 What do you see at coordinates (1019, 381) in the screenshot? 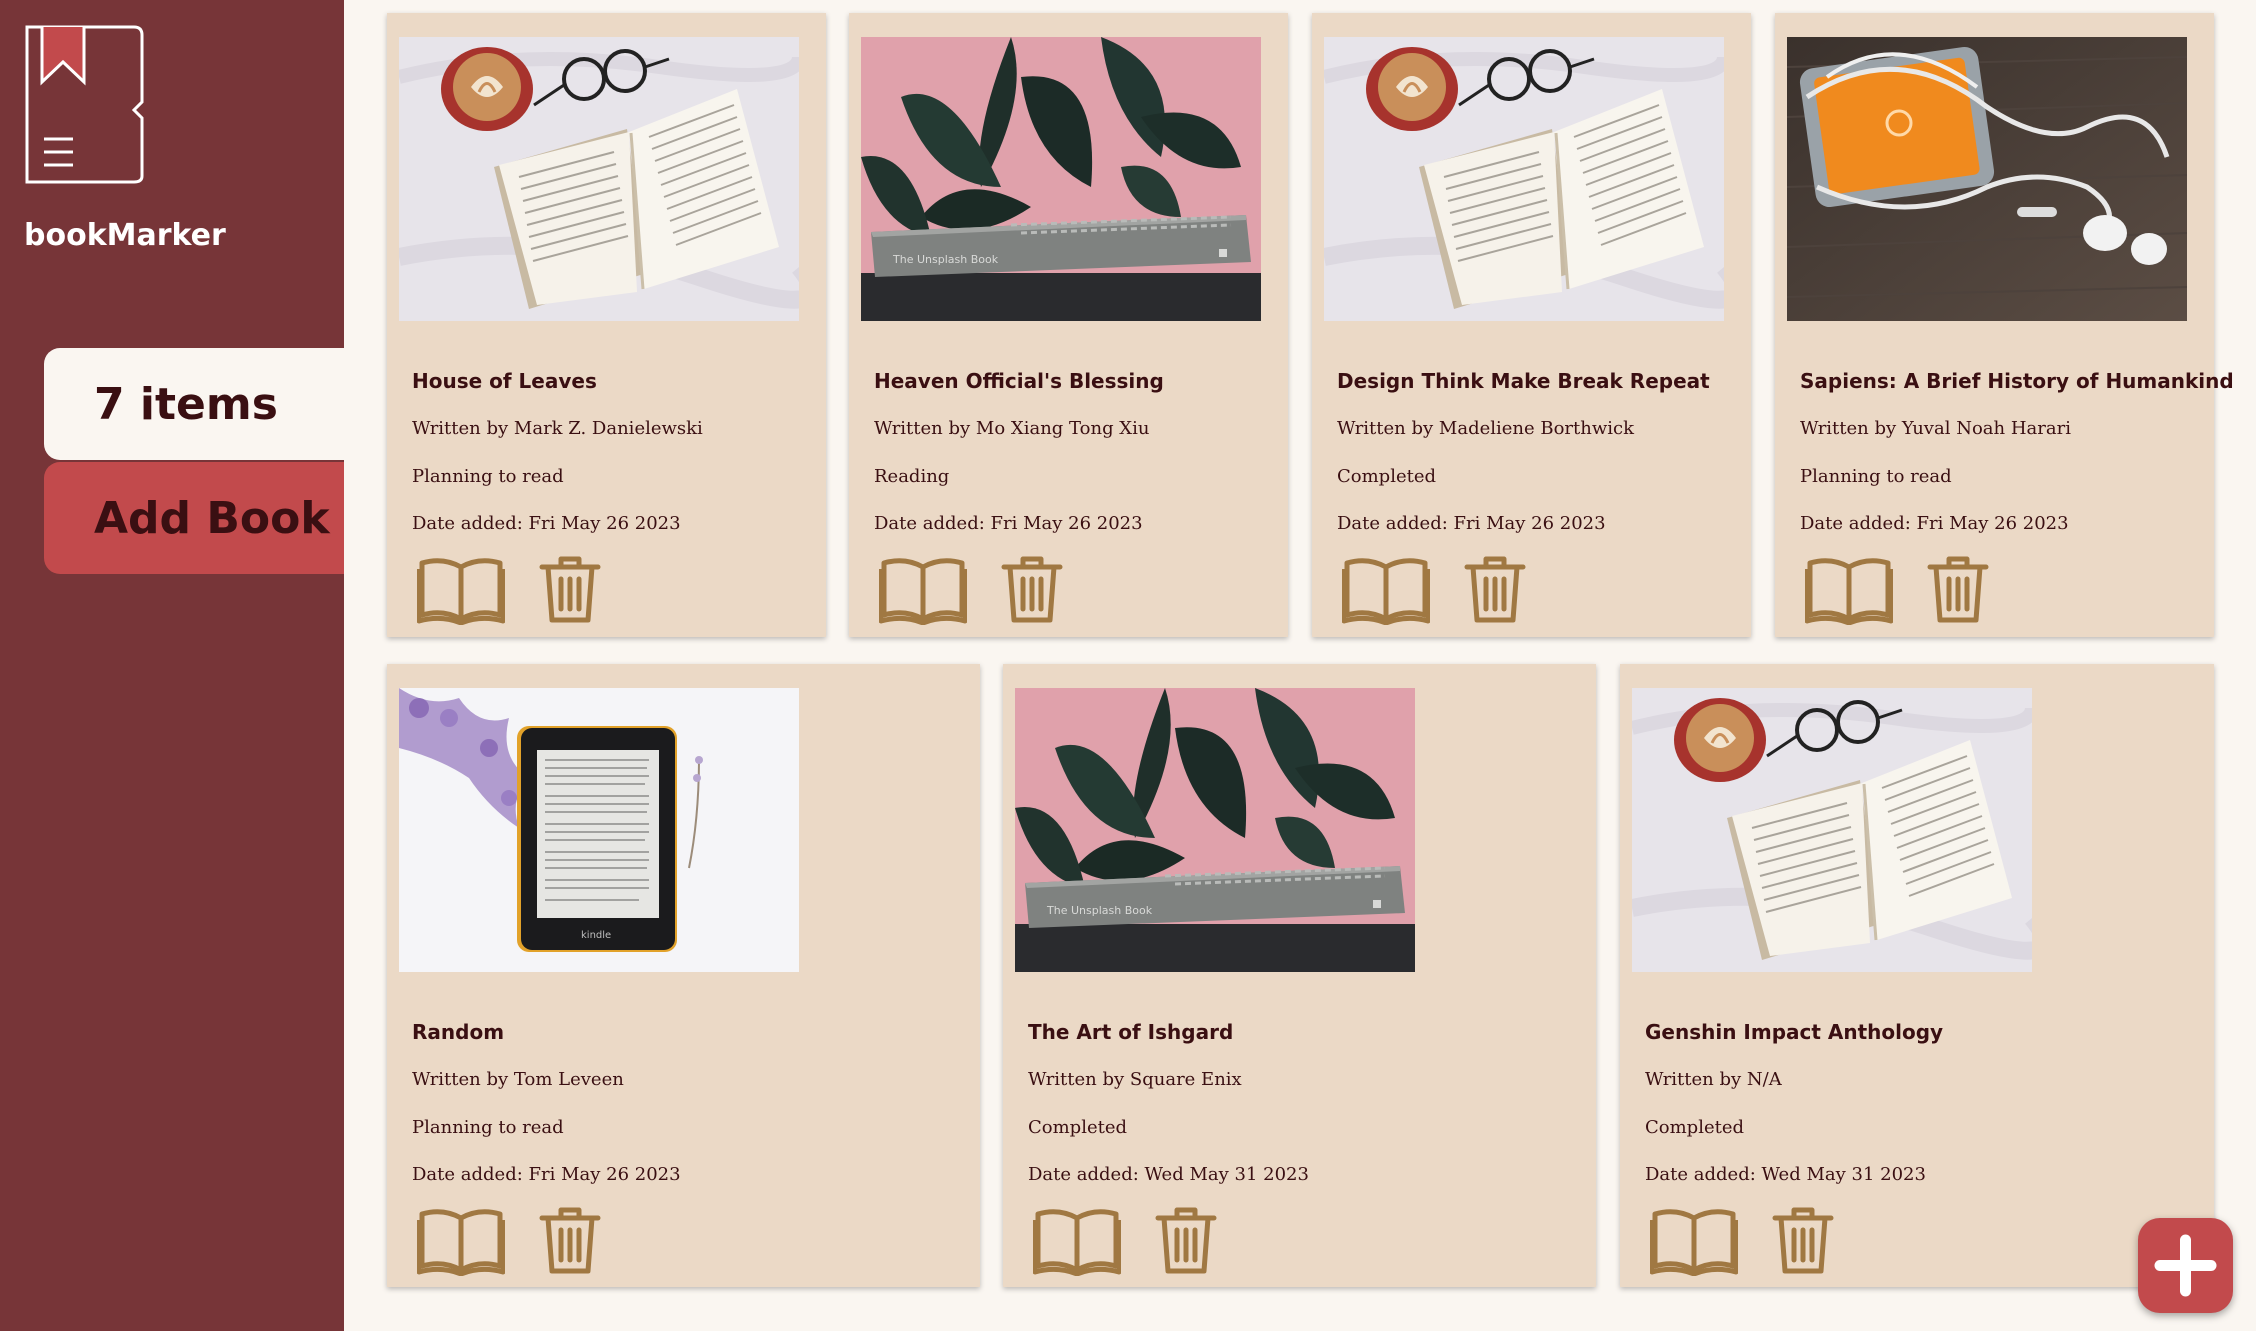
I see `book-title: Heaven Official's Blessing` at bounding box center [1019, 381].